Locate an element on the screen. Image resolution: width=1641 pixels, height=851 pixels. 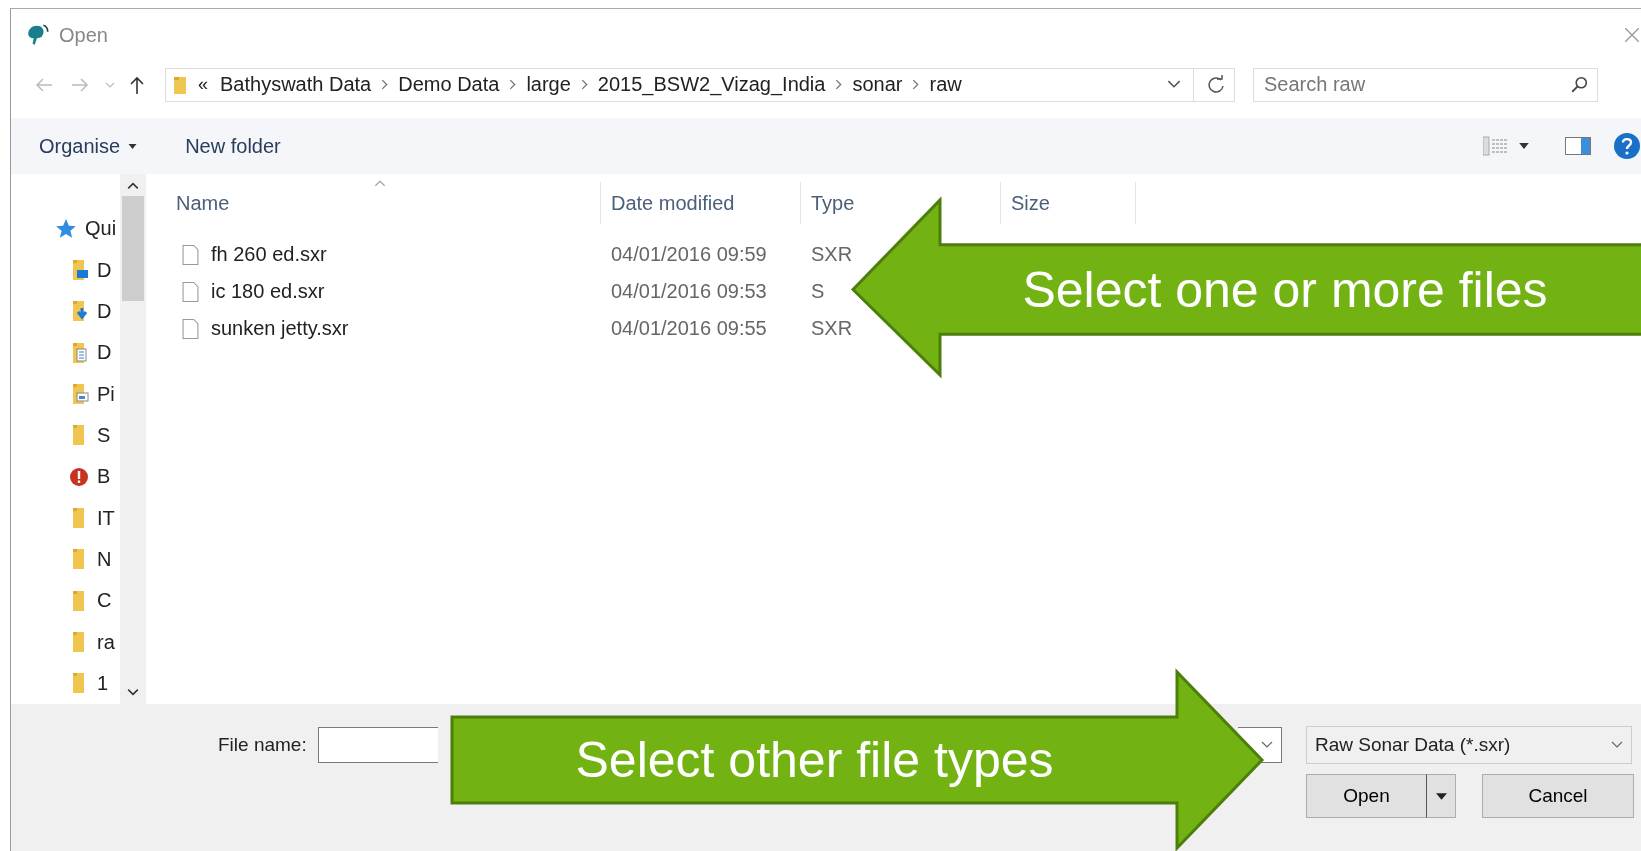
close-icon is located at coordinates (1632, 35).